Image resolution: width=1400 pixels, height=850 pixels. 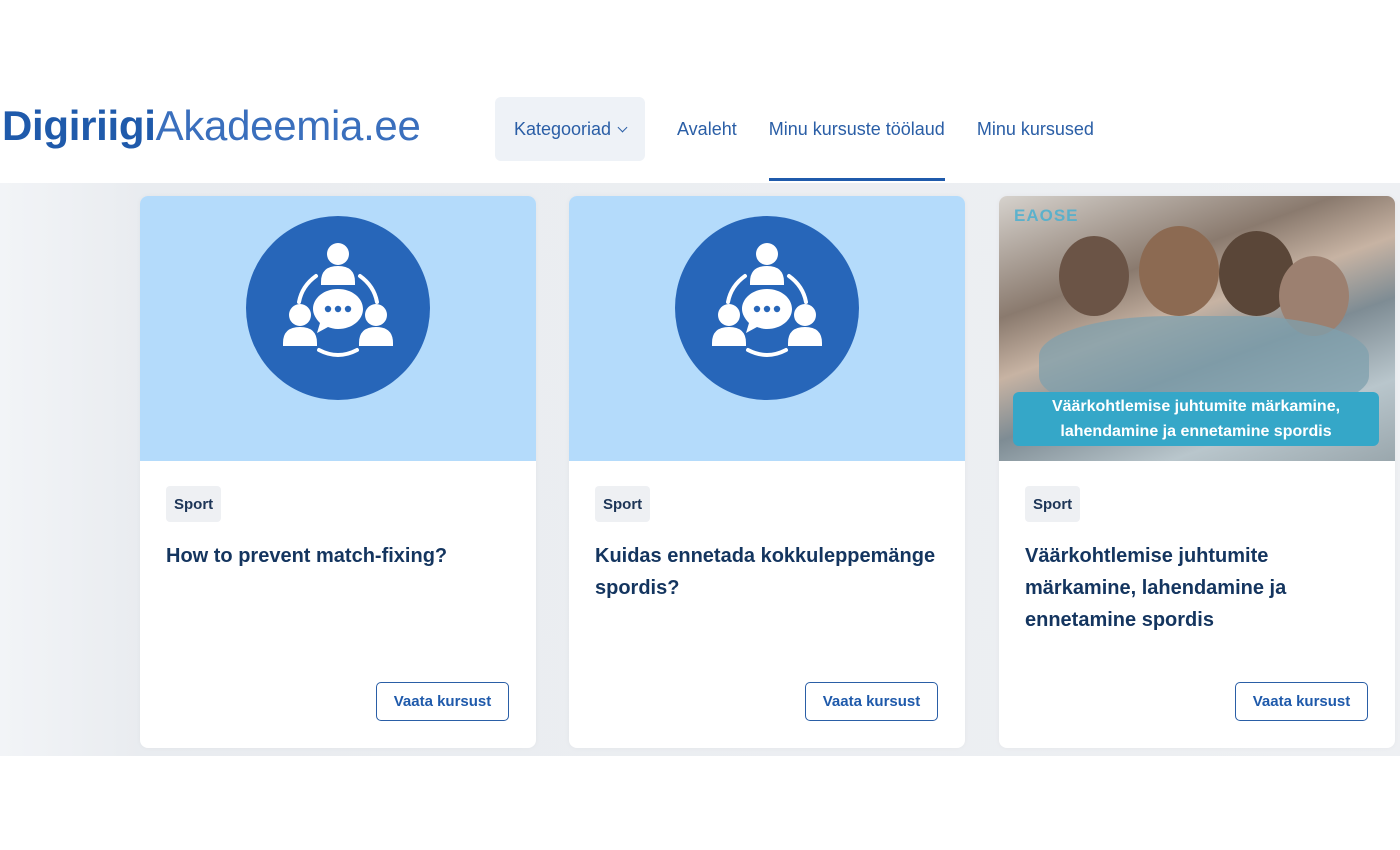 I want to click on banner-line: lahendamine ja ennetamine spordis, so click(x=1196, y=431).